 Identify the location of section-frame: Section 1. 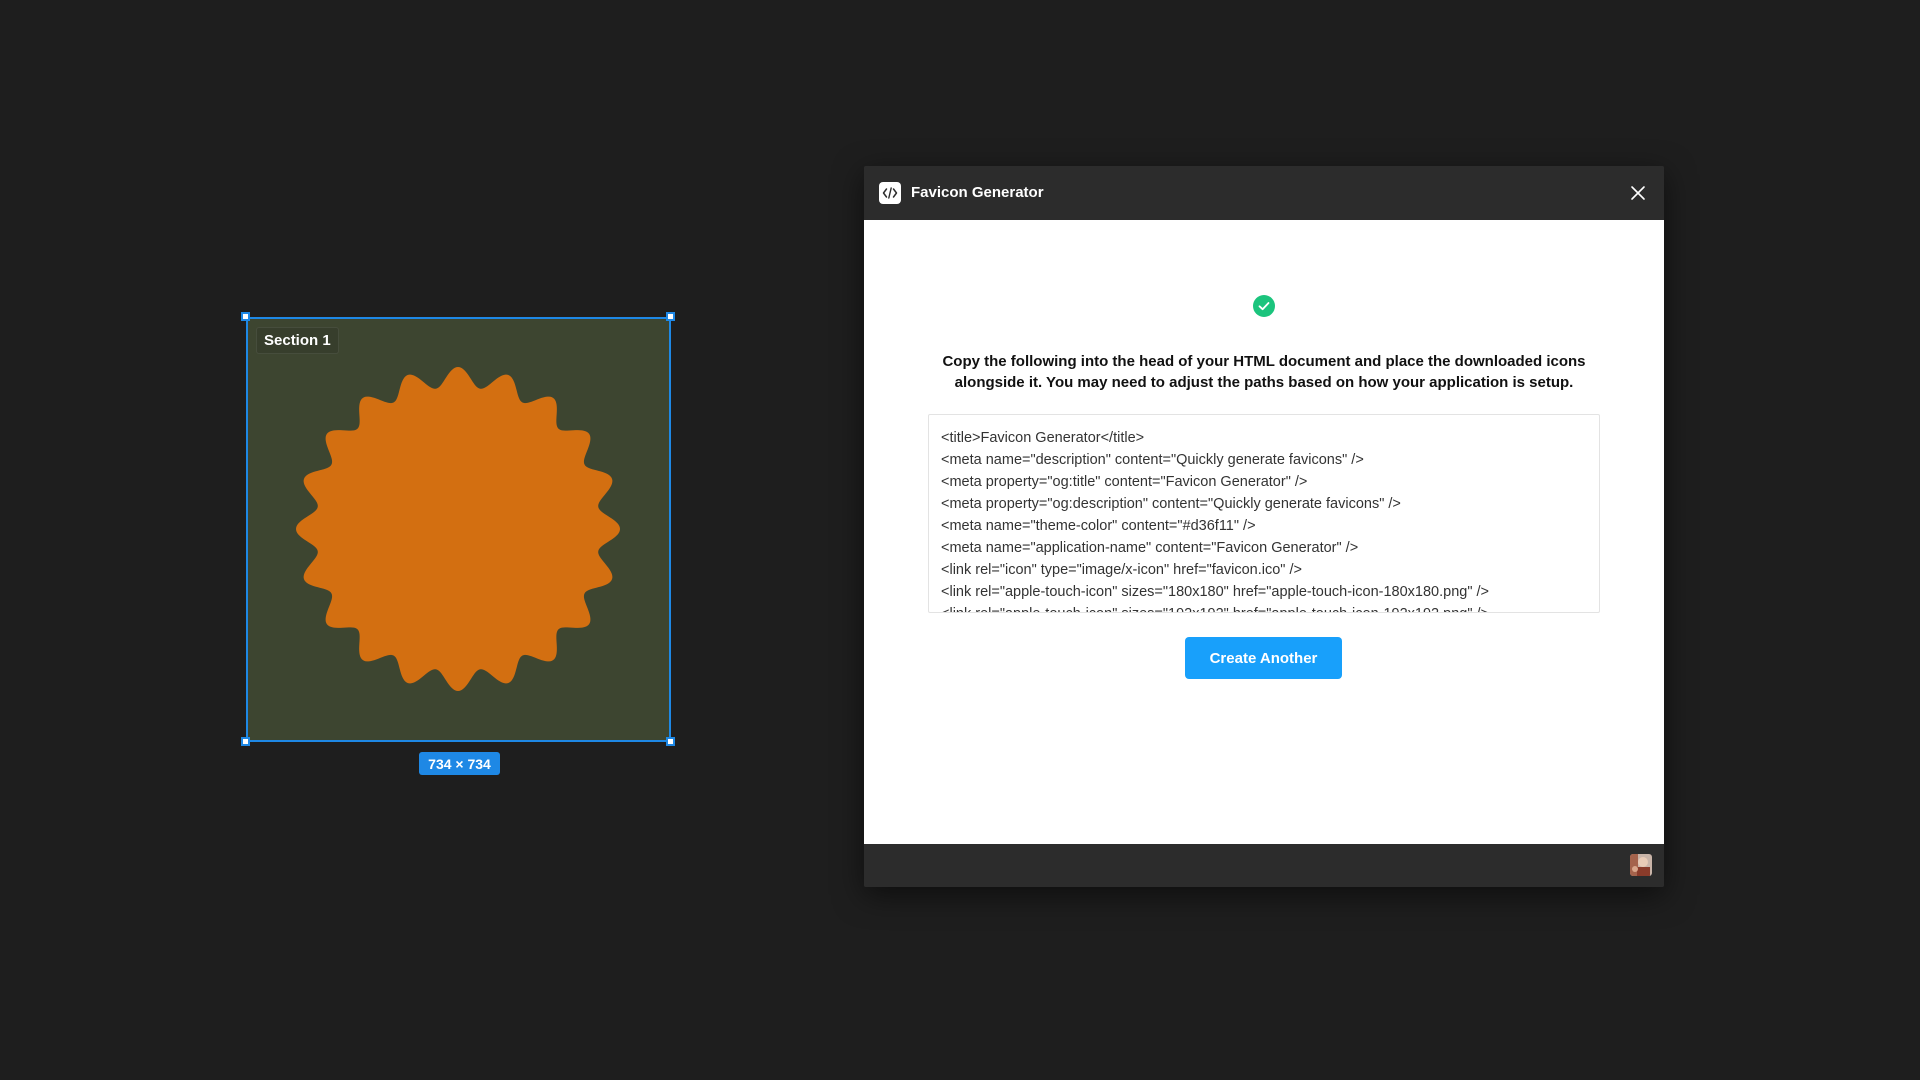
(458, 529).